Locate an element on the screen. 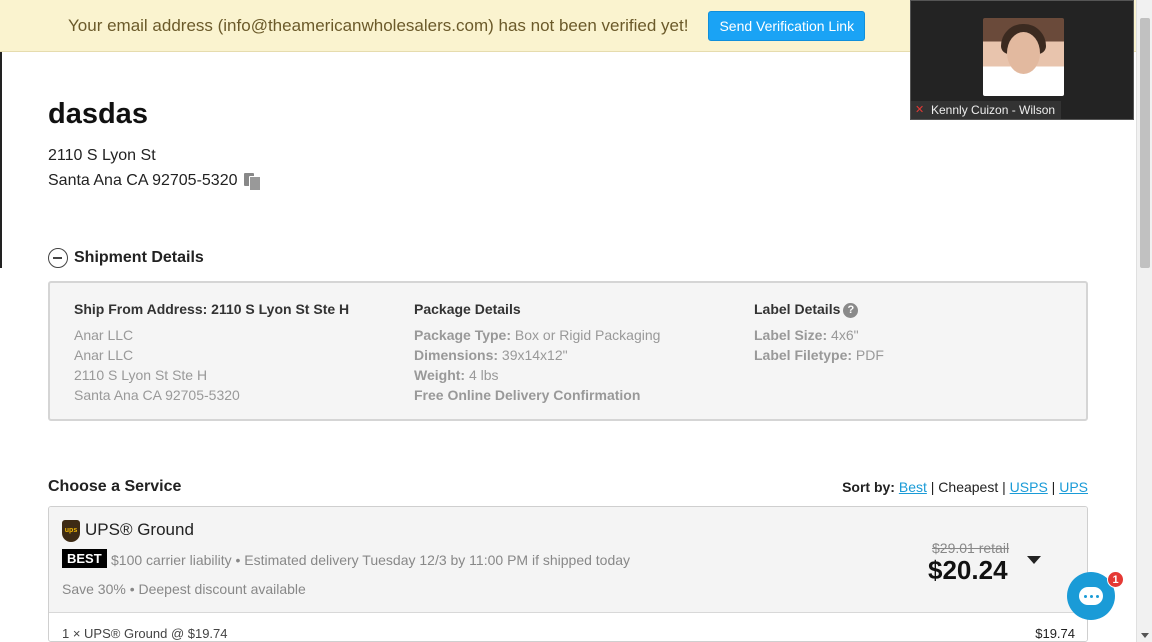 The image size is (1152, 642). ups-logo-icon: ups is located at coordinates (71, 531).